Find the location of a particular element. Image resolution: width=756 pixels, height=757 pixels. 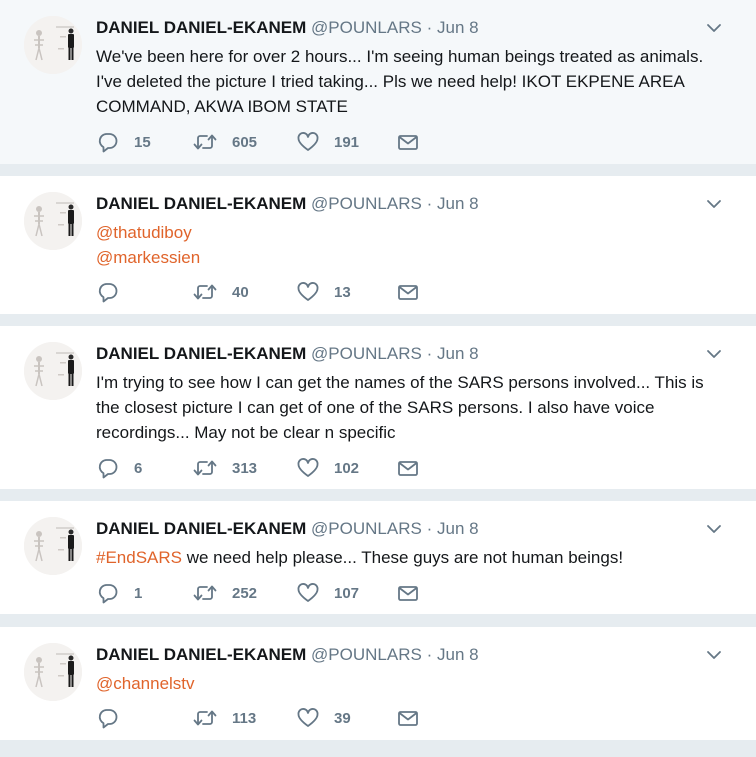

reply-count: 1 is located at coordinates (138, 593).